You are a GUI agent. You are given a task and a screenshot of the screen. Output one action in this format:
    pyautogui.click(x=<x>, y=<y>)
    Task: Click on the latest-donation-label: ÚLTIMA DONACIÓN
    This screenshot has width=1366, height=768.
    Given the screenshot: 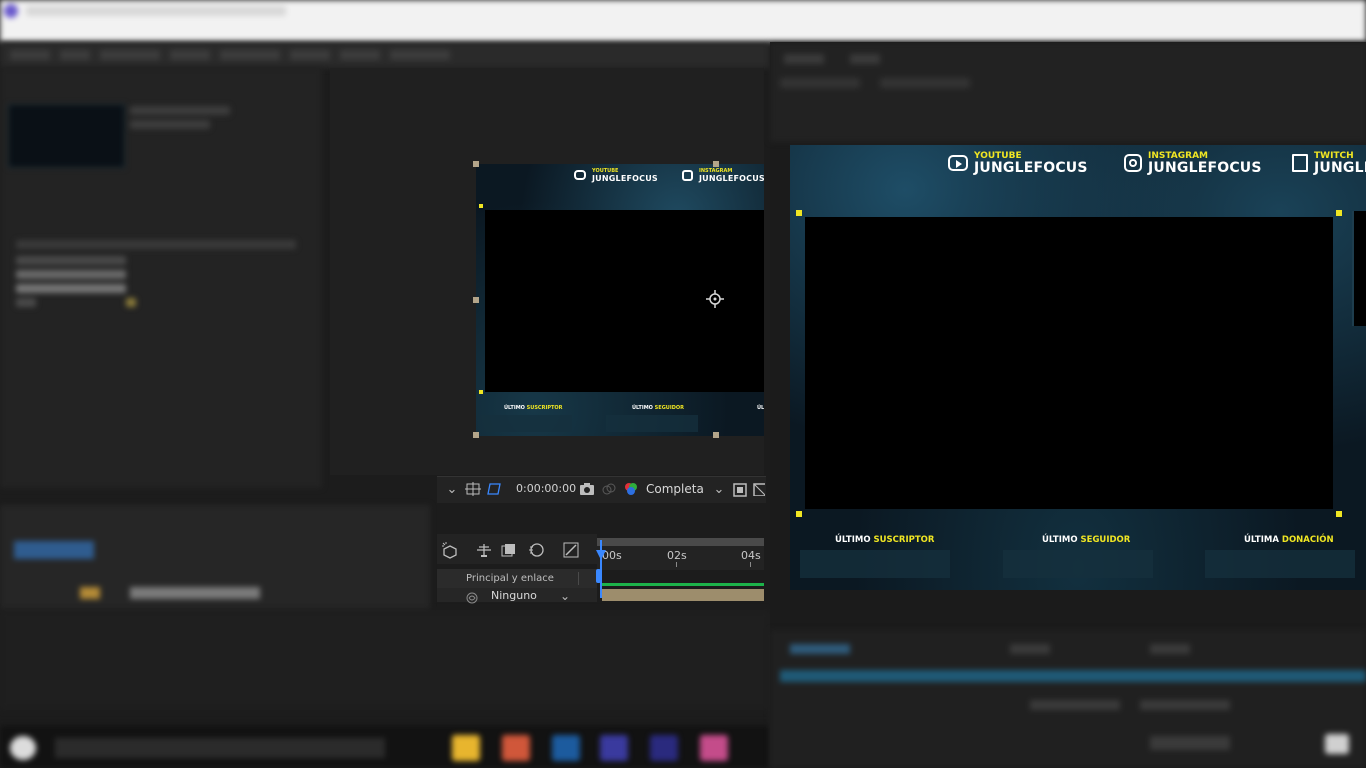 What is the action you would take?
    pyautogui.click(x=1289, y=540)
    